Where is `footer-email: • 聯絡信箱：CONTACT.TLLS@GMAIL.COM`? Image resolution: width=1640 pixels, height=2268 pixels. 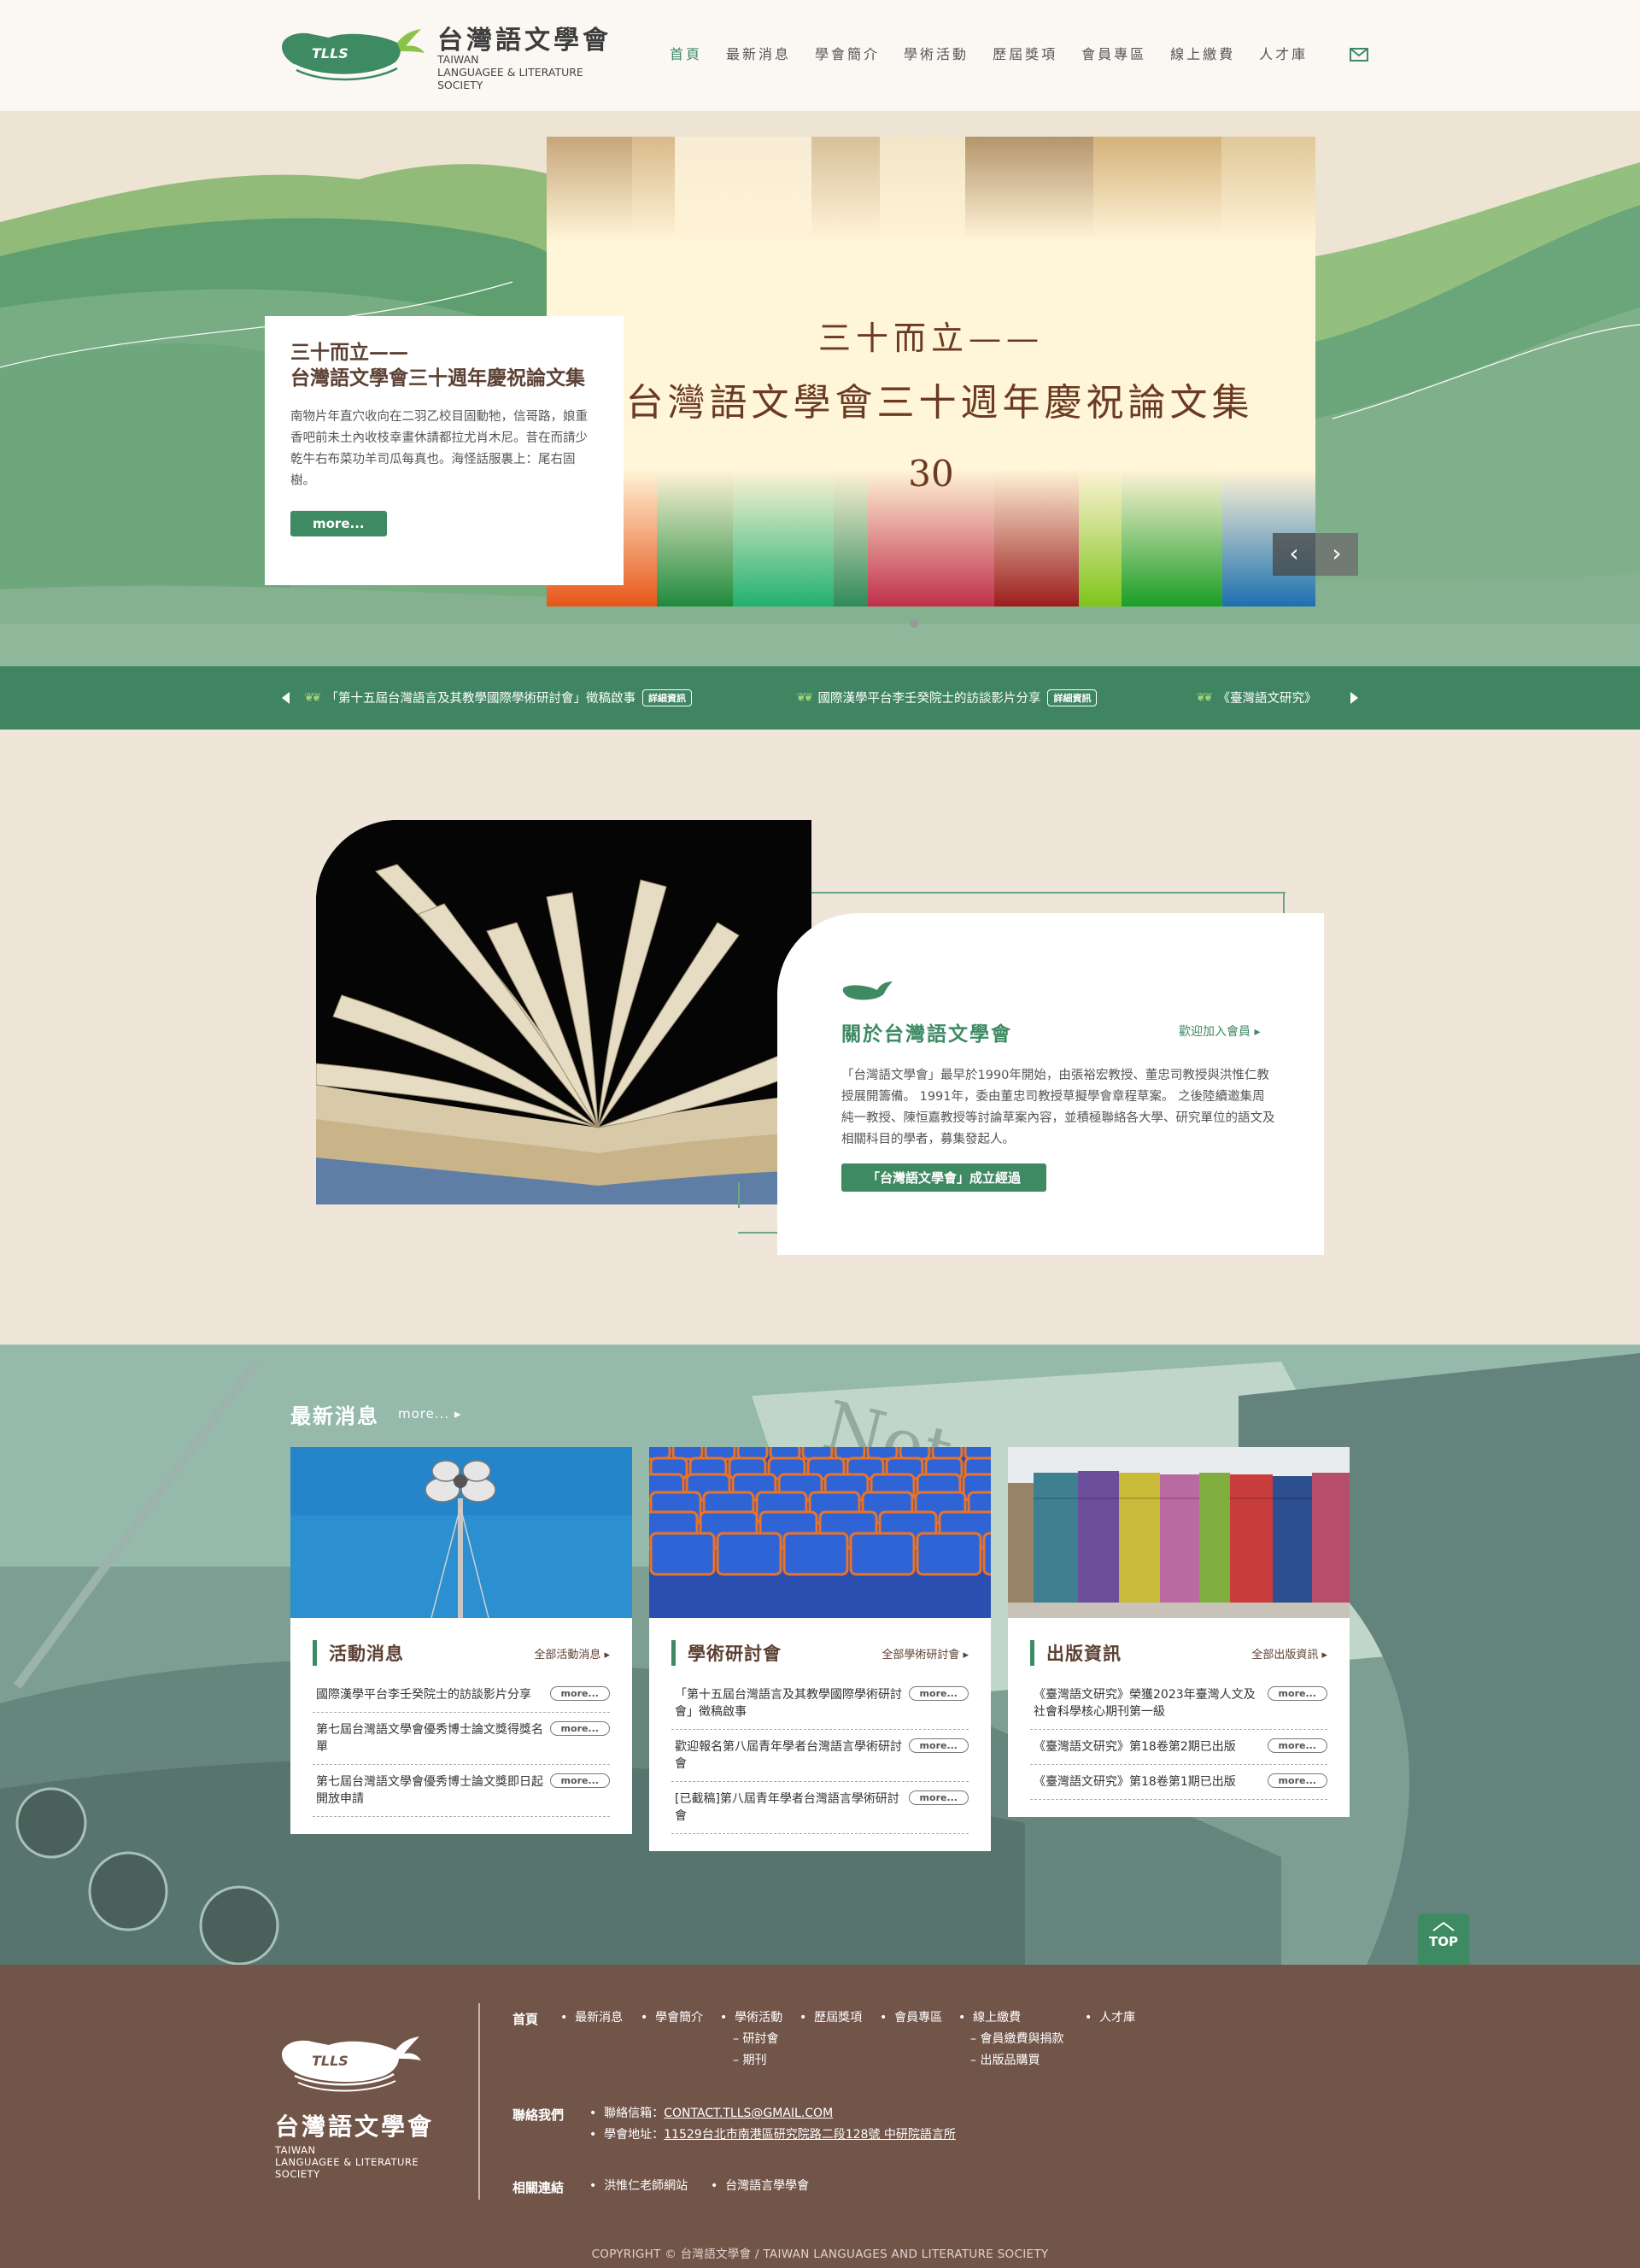
footer-email: • 聯絡信箱：CONTACT.TLLS@GMAIL.COM is located at coordinates (711, 2113).